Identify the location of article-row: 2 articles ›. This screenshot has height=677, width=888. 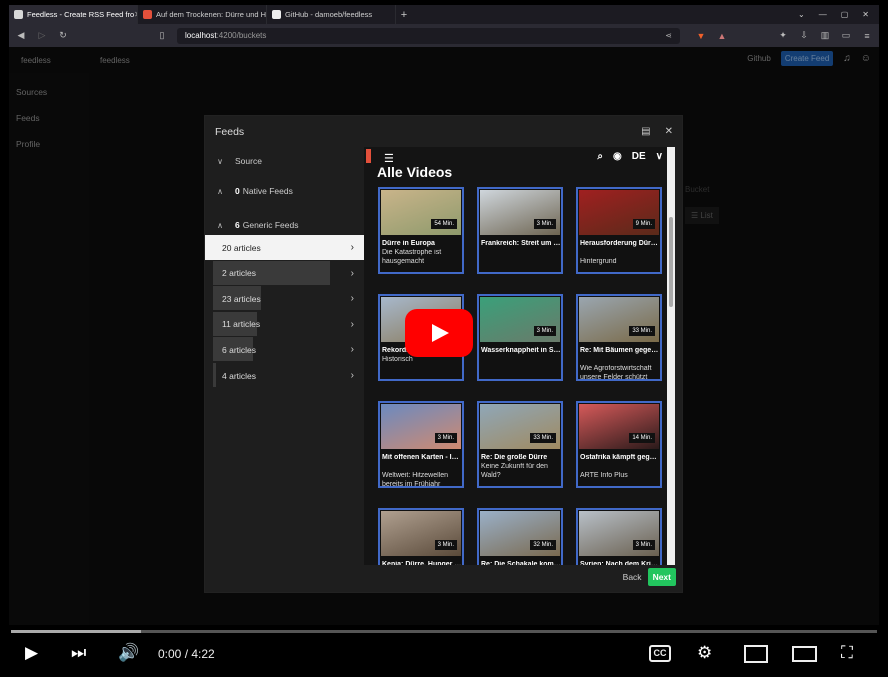
(284, 273).